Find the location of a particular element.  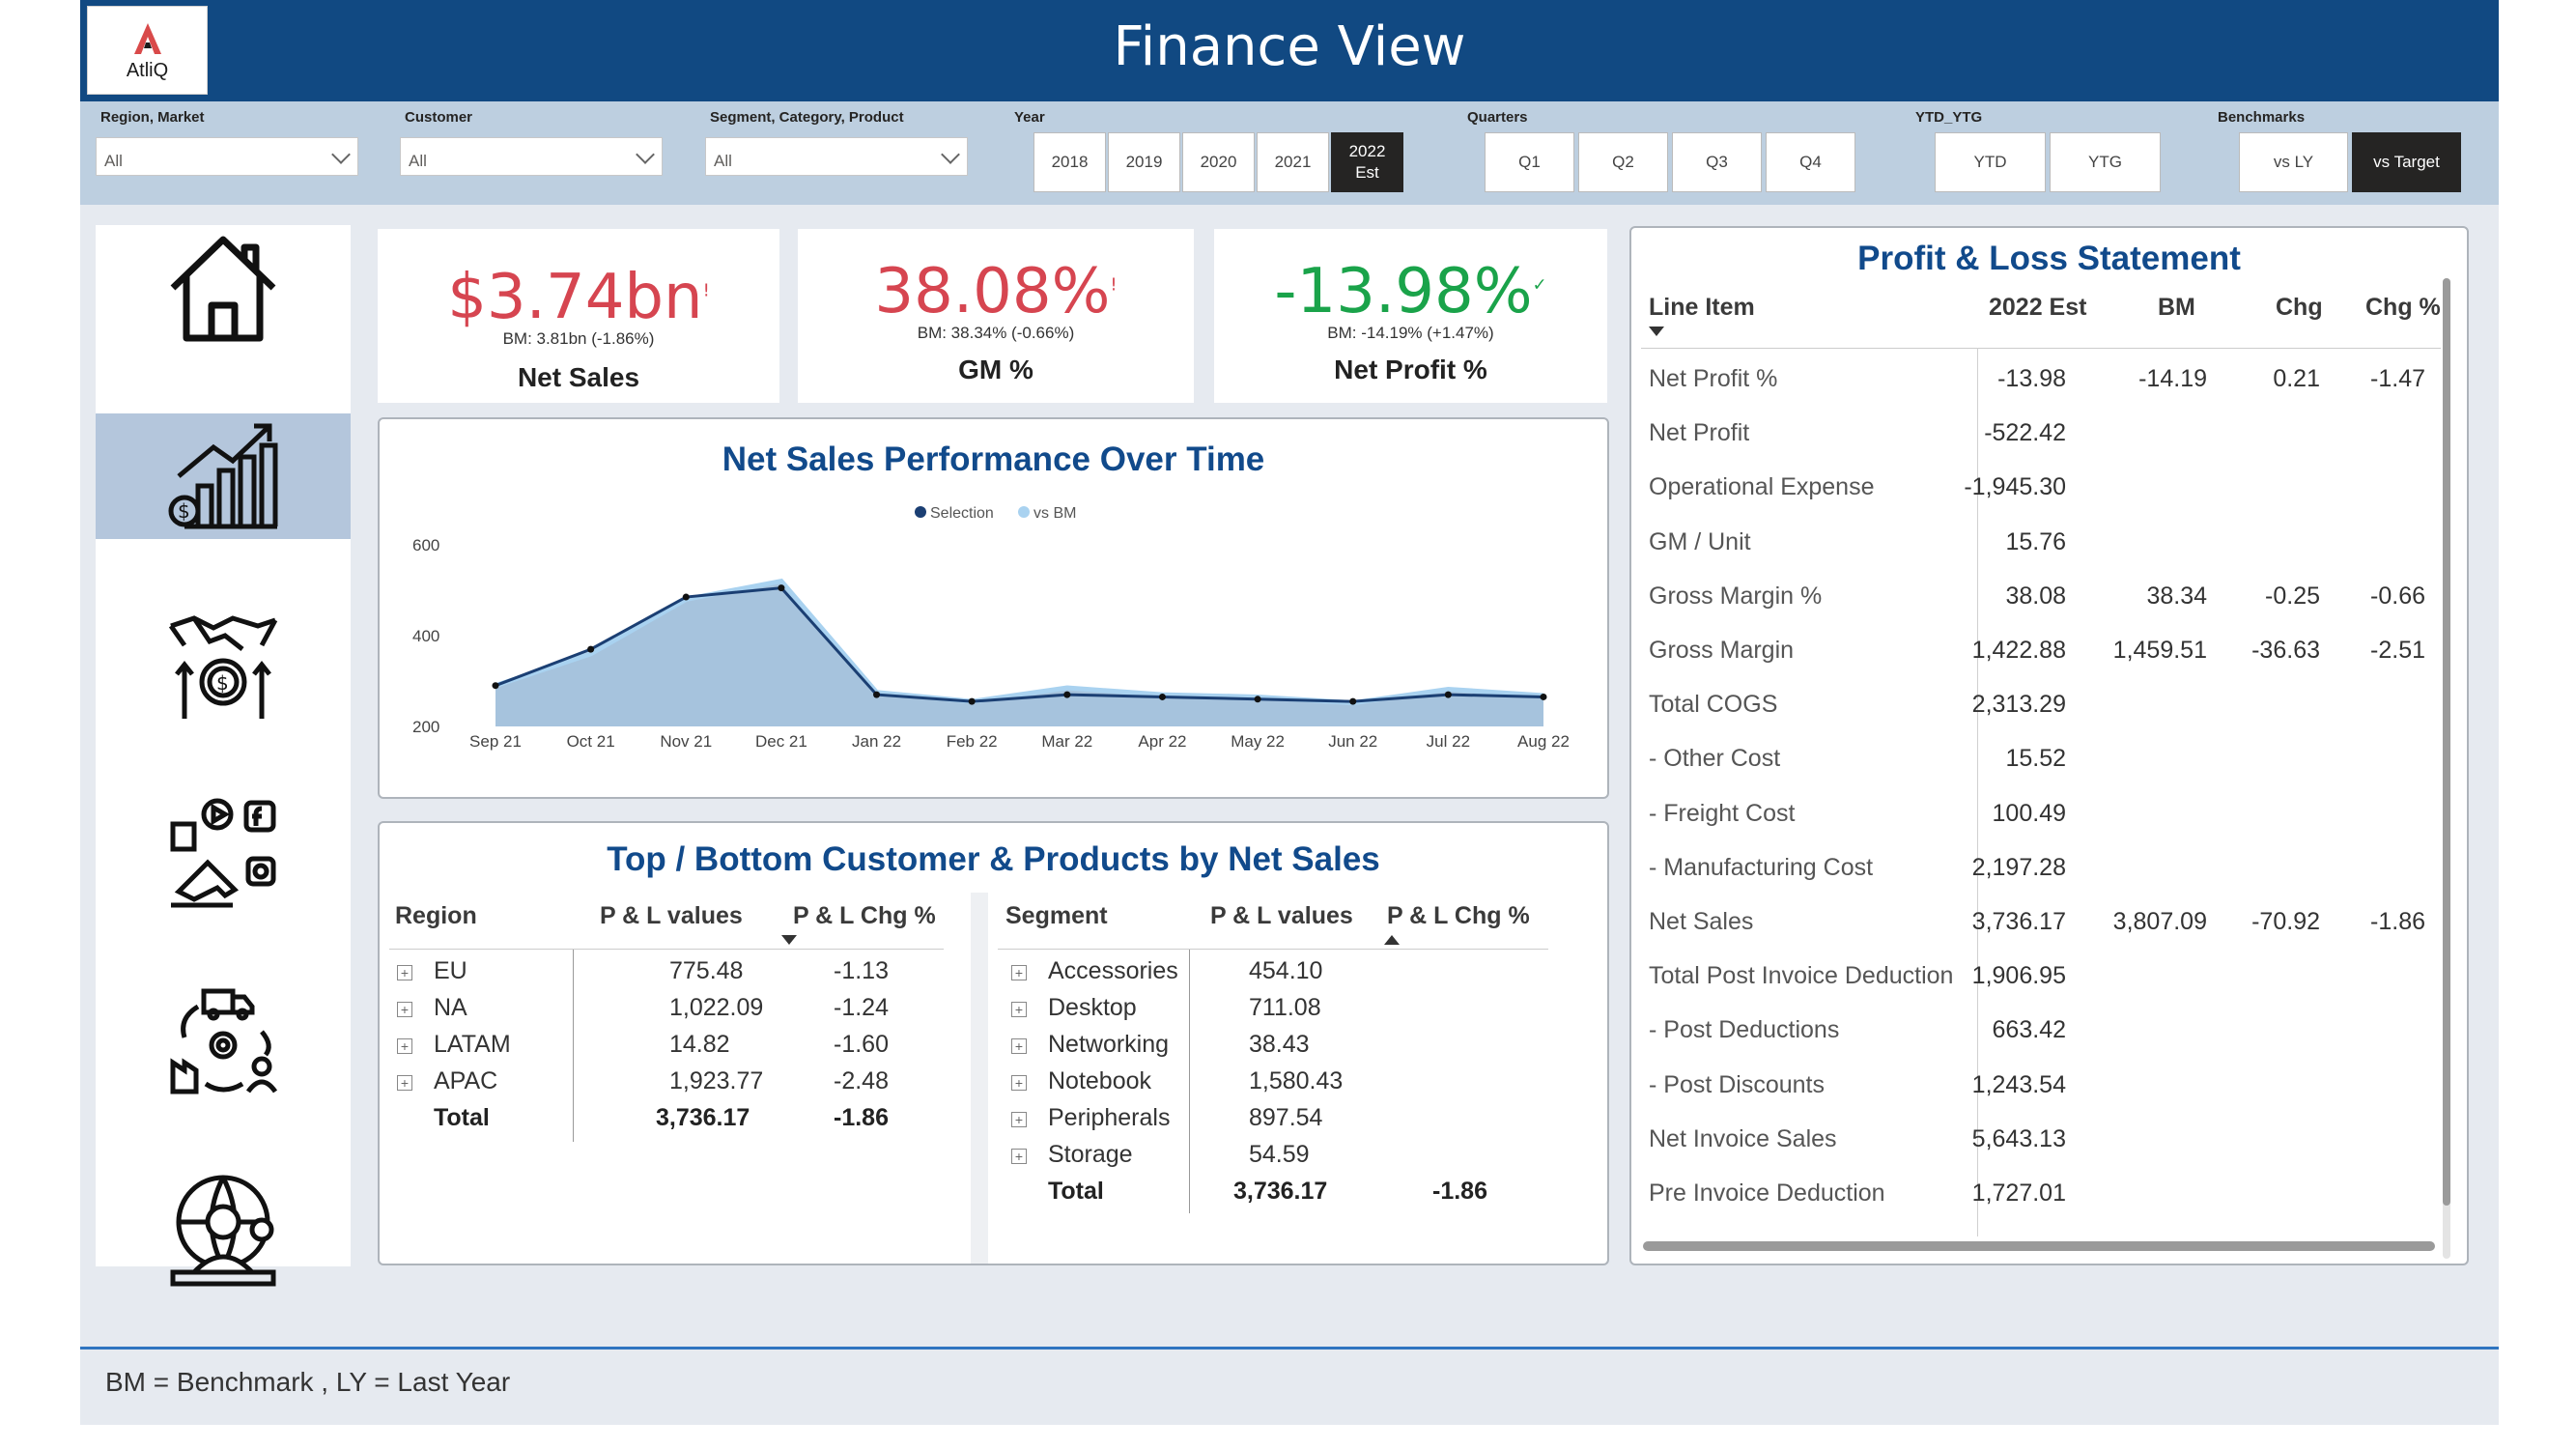

pl-est-value: 3,736.17 is located at coordinates (2018, 921).